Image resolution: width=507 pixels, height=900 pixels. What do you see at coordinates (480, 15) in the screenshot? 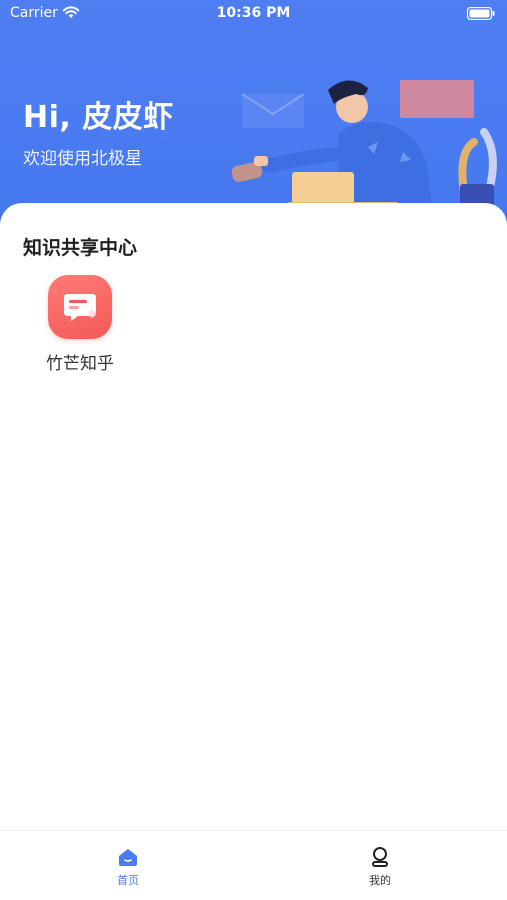
I see `battery-icon` at bounding box center [480, 15].